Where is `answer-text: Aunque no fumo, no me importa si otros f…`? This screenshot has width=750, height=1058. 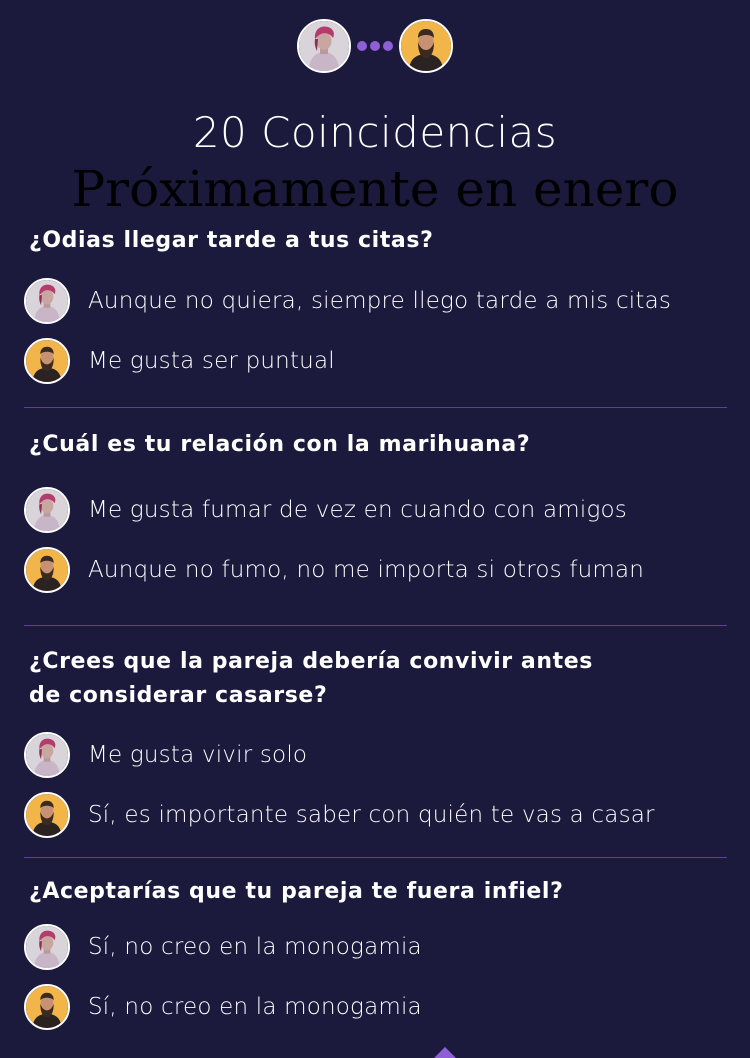 answer-text: Aunque no fumo, no me importa si otros f… is located at coordinates (366, 570).